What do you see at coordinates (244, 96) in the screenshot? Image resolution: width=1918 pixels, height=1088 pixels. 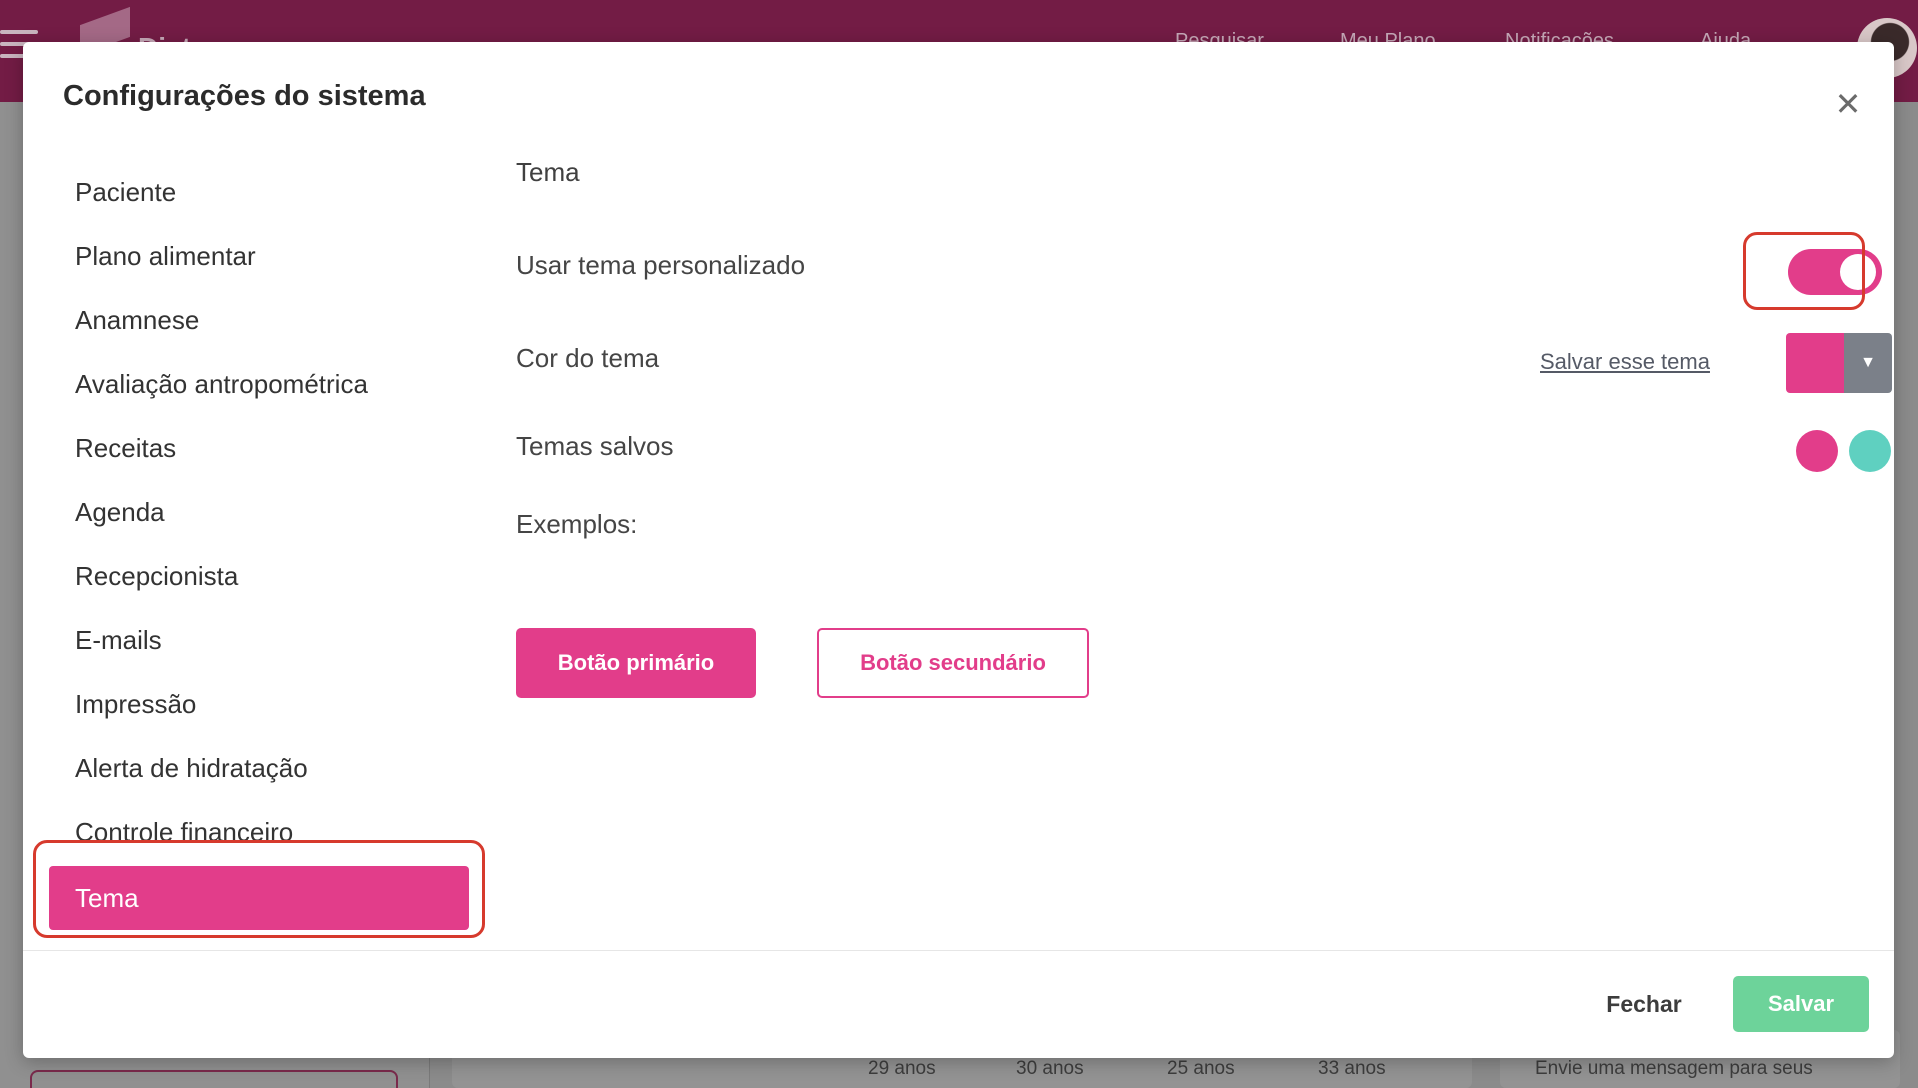 I see `modal-title: Configurações do sistema` at bounding box center [244, 96].